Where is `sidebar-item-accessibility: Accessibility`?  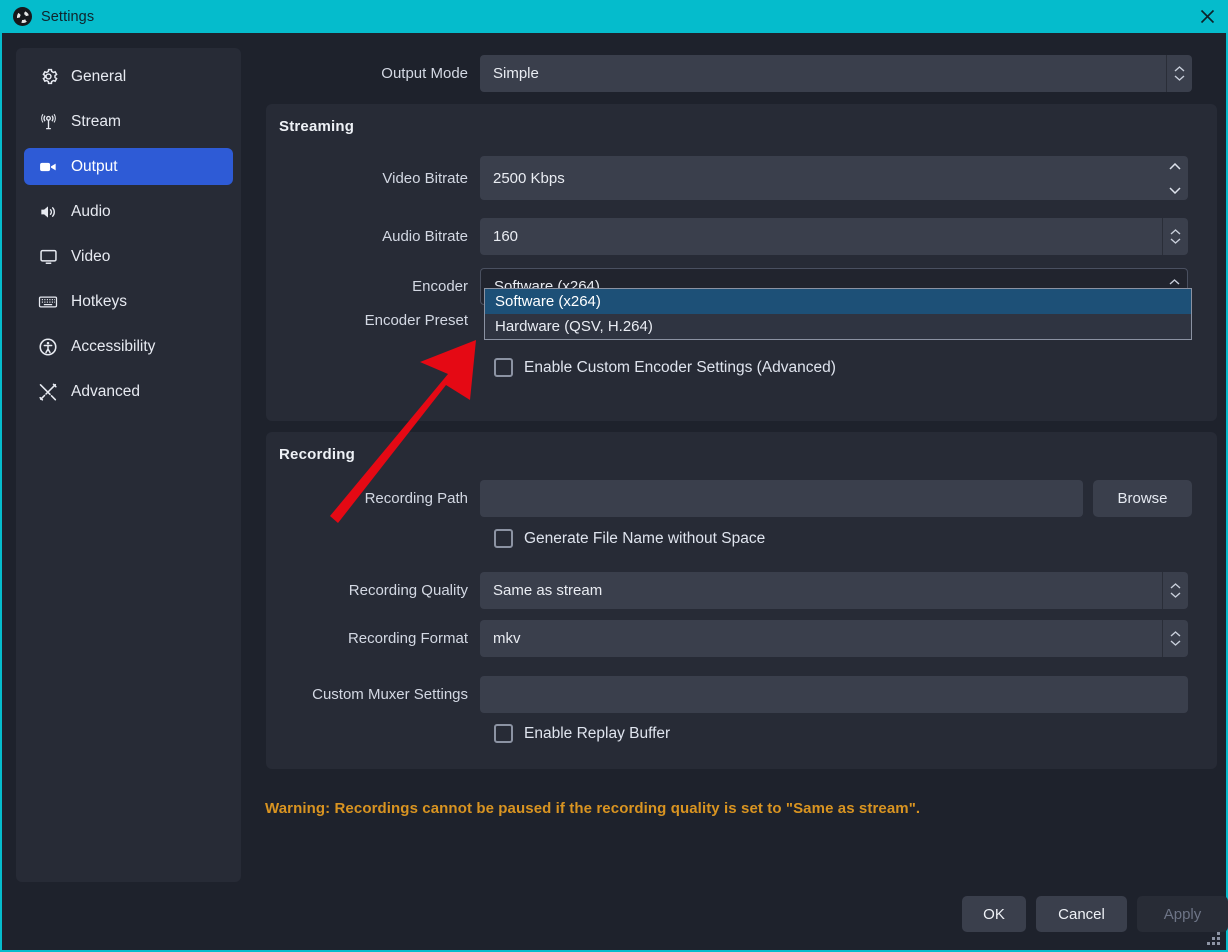 sidebar-item-accessibility: Accessibility is located at coordinates (128, 346).